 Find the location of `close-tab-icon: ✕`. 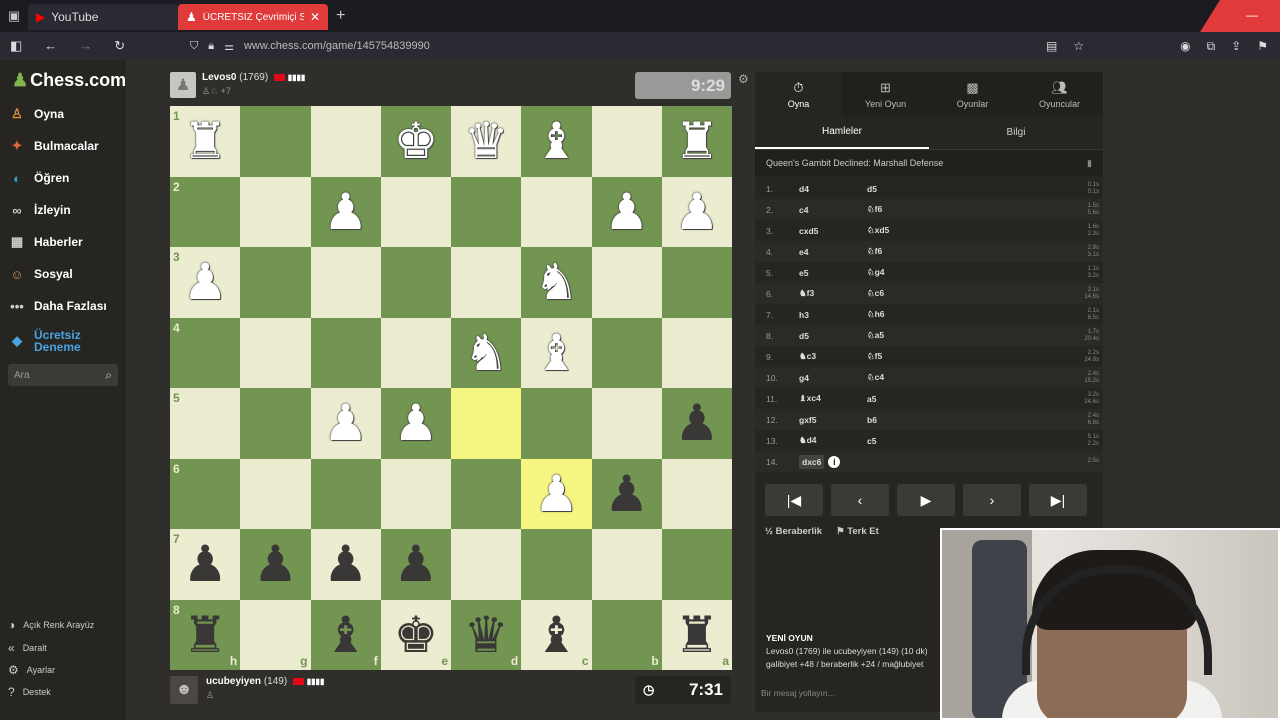

close-tab-icon: ✕ is located at coordinates (315, 17).